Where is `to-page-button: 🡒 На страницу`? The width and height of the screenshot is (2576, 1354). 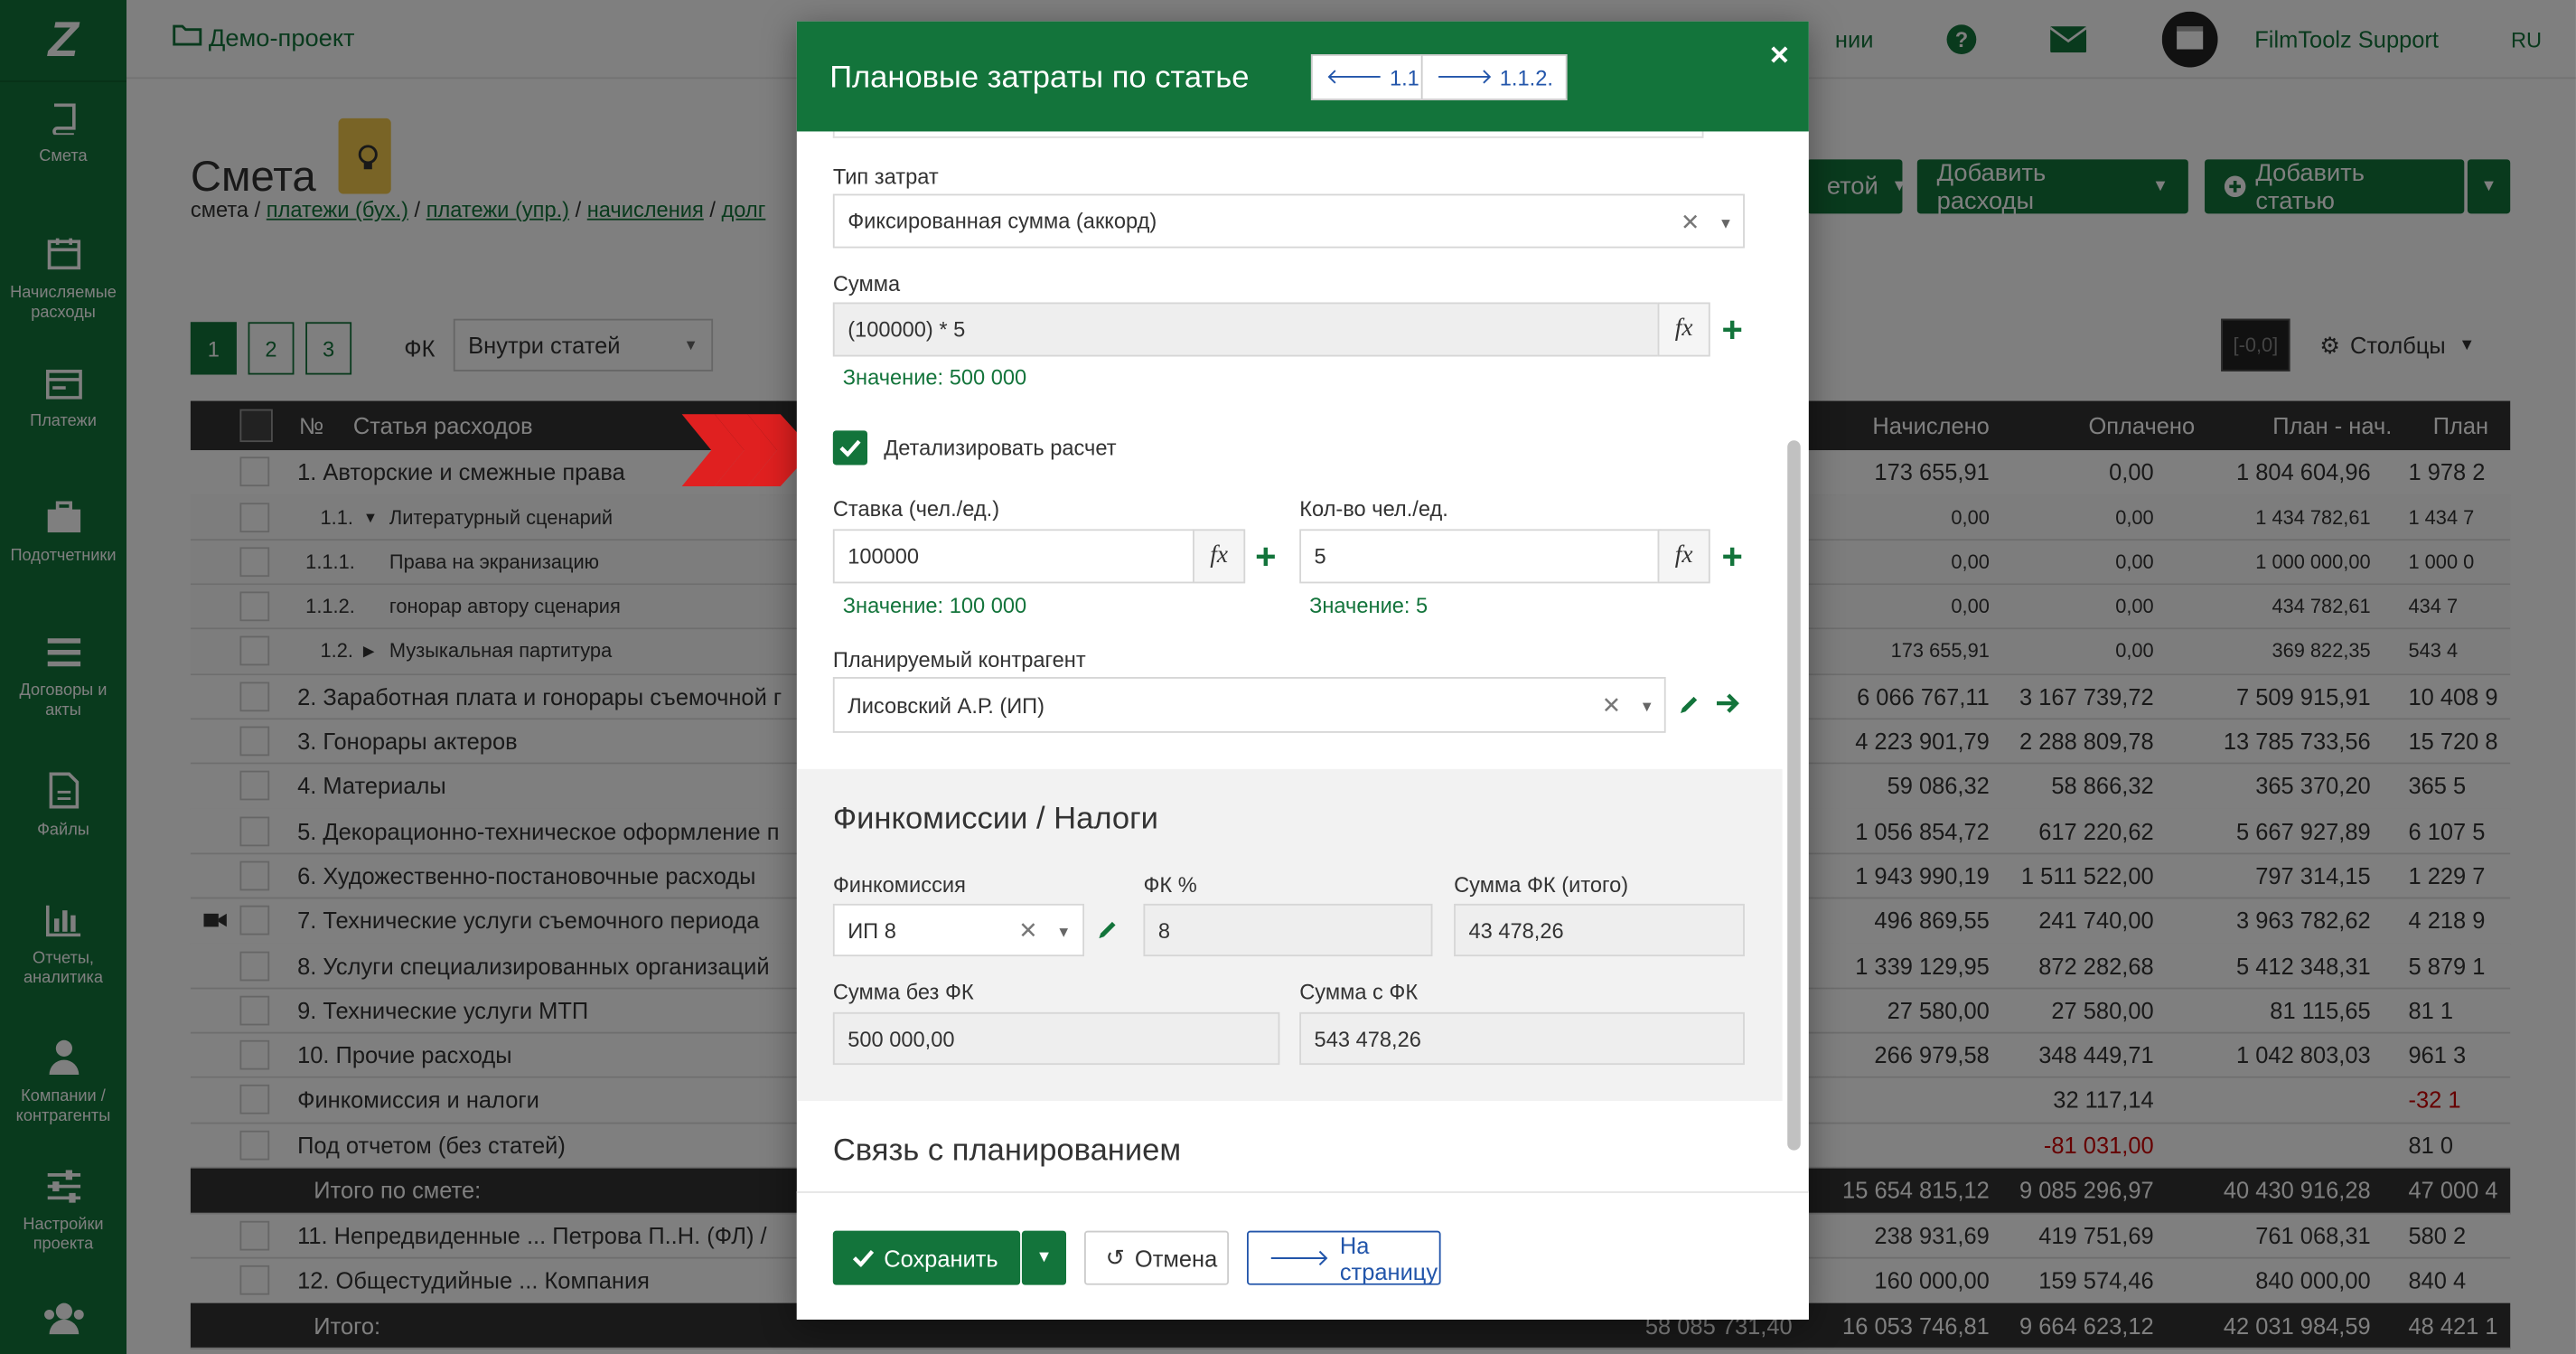
to-page-button: 🡒 На страницу is located at coordinates (1344, 1257).